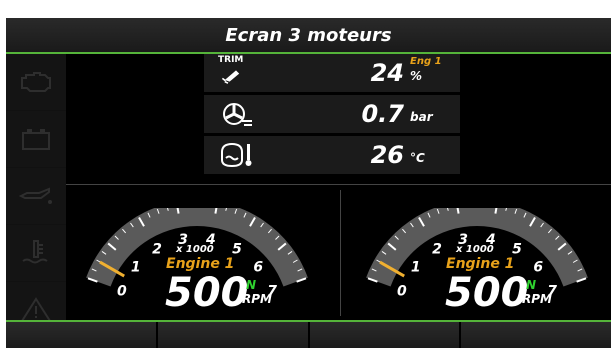 The width and height of the screenshot is (611, 348). I want to click on boost-unit: bar, so click(421, 117).